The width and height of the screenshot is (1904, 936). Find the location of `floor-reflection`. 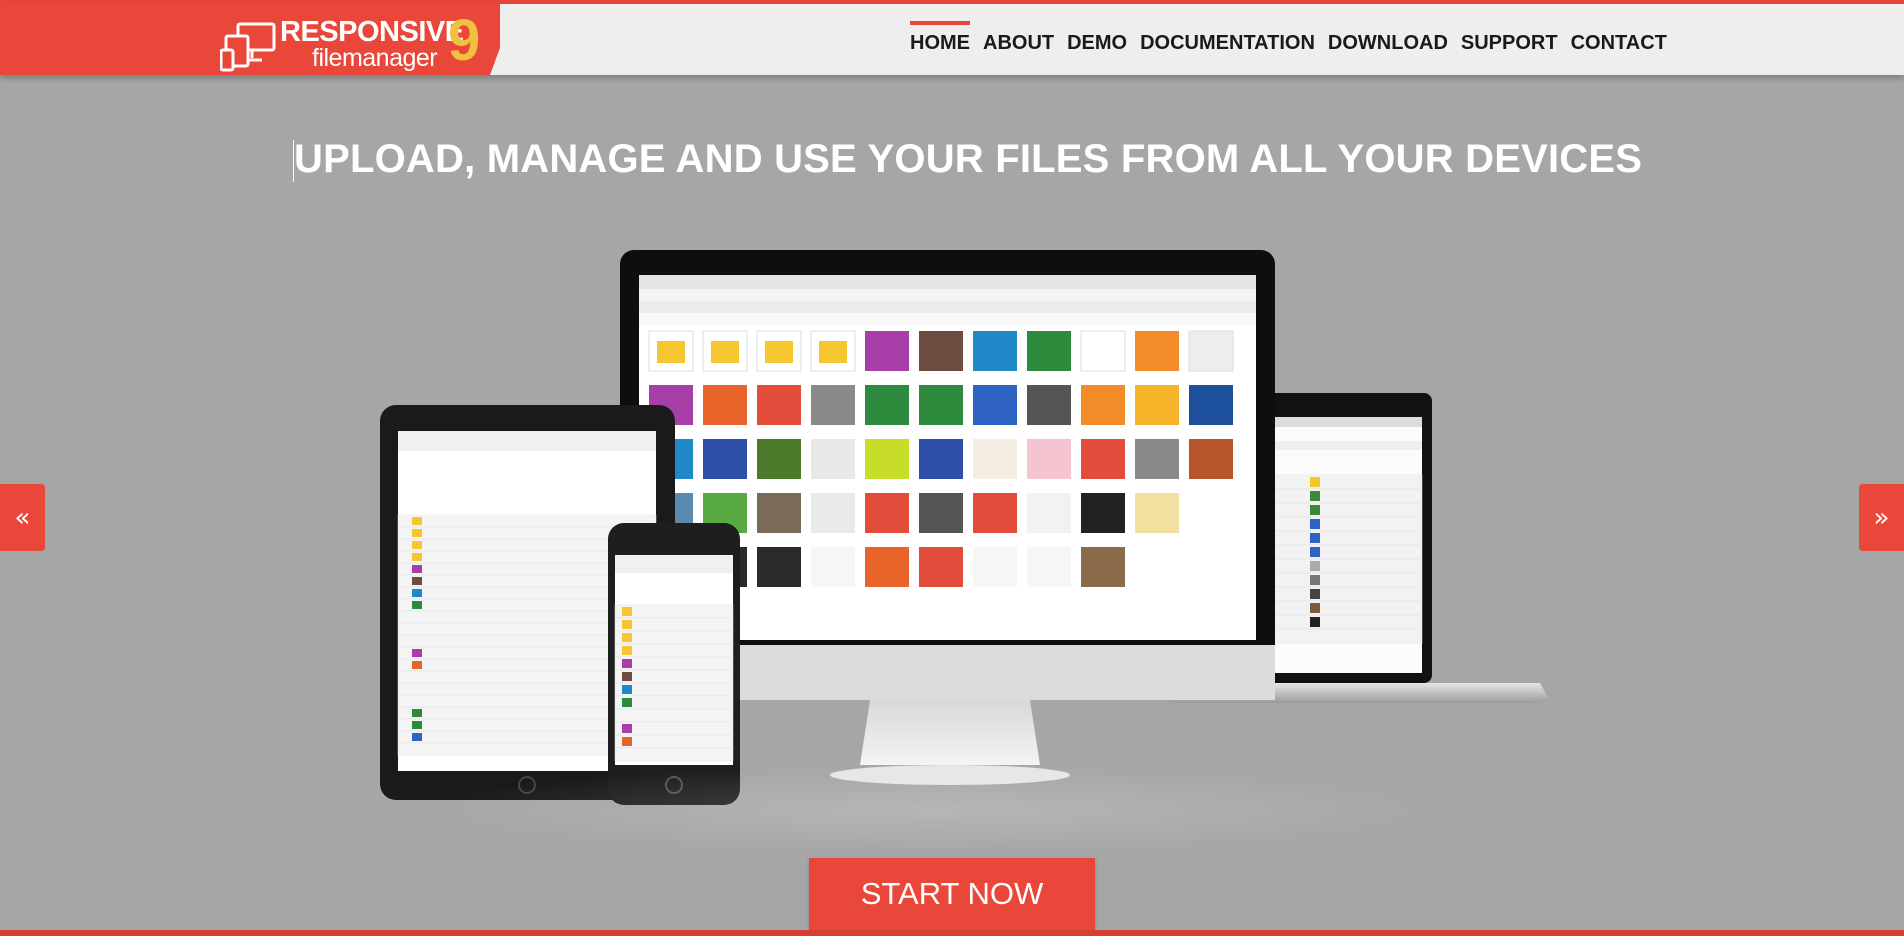

floor-reflection is located at coordinates (935, 810).